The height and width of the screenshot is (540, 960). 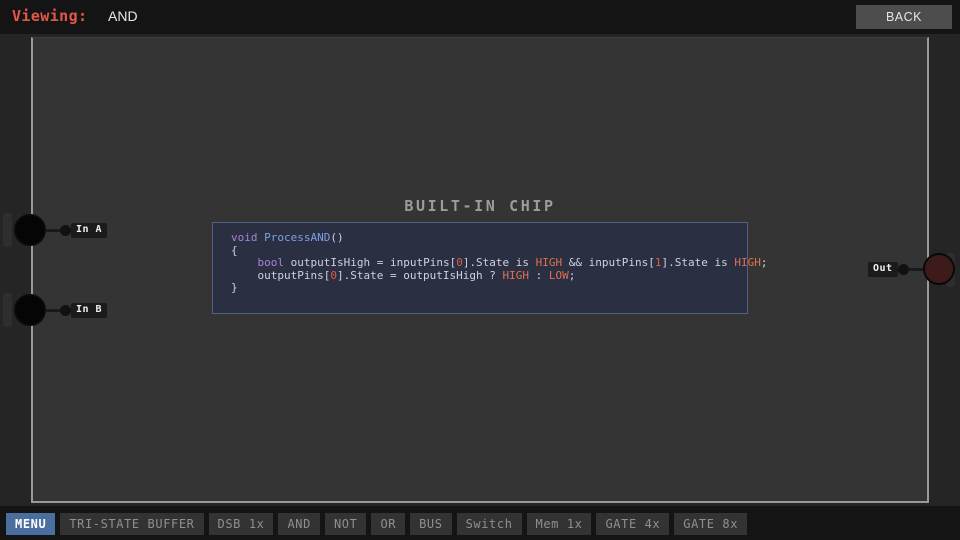 I want to click on code-token: outputPins[, so click(x=281, y=275).